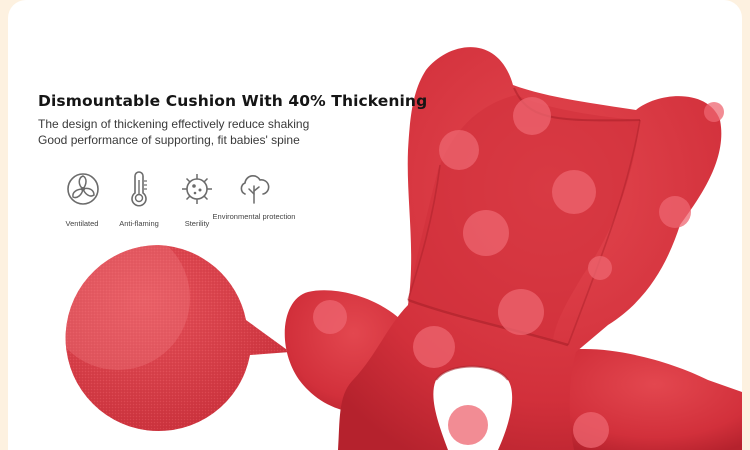 This screenshot has height=450, width=750. Describe the element at coordinates (254, 216) in the screenshot. I see `feature-label-environmental-protection: Environmental protection` at that location.